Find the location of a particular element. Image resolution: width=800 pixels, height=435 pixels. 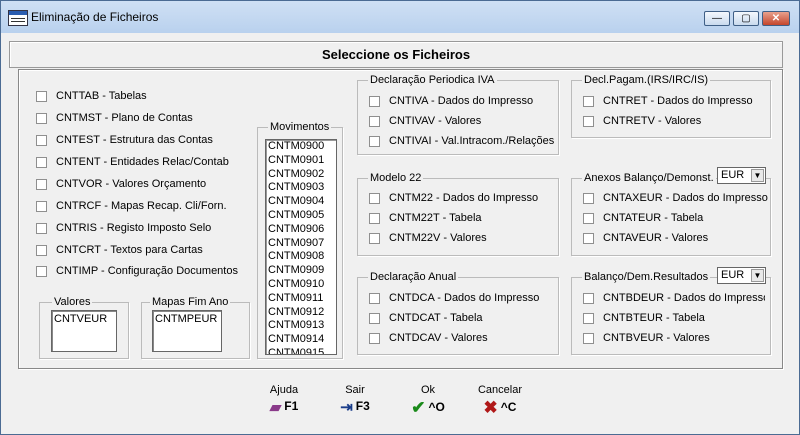

cancel-x-icon: ✖ is located at coordinates (490, 407).